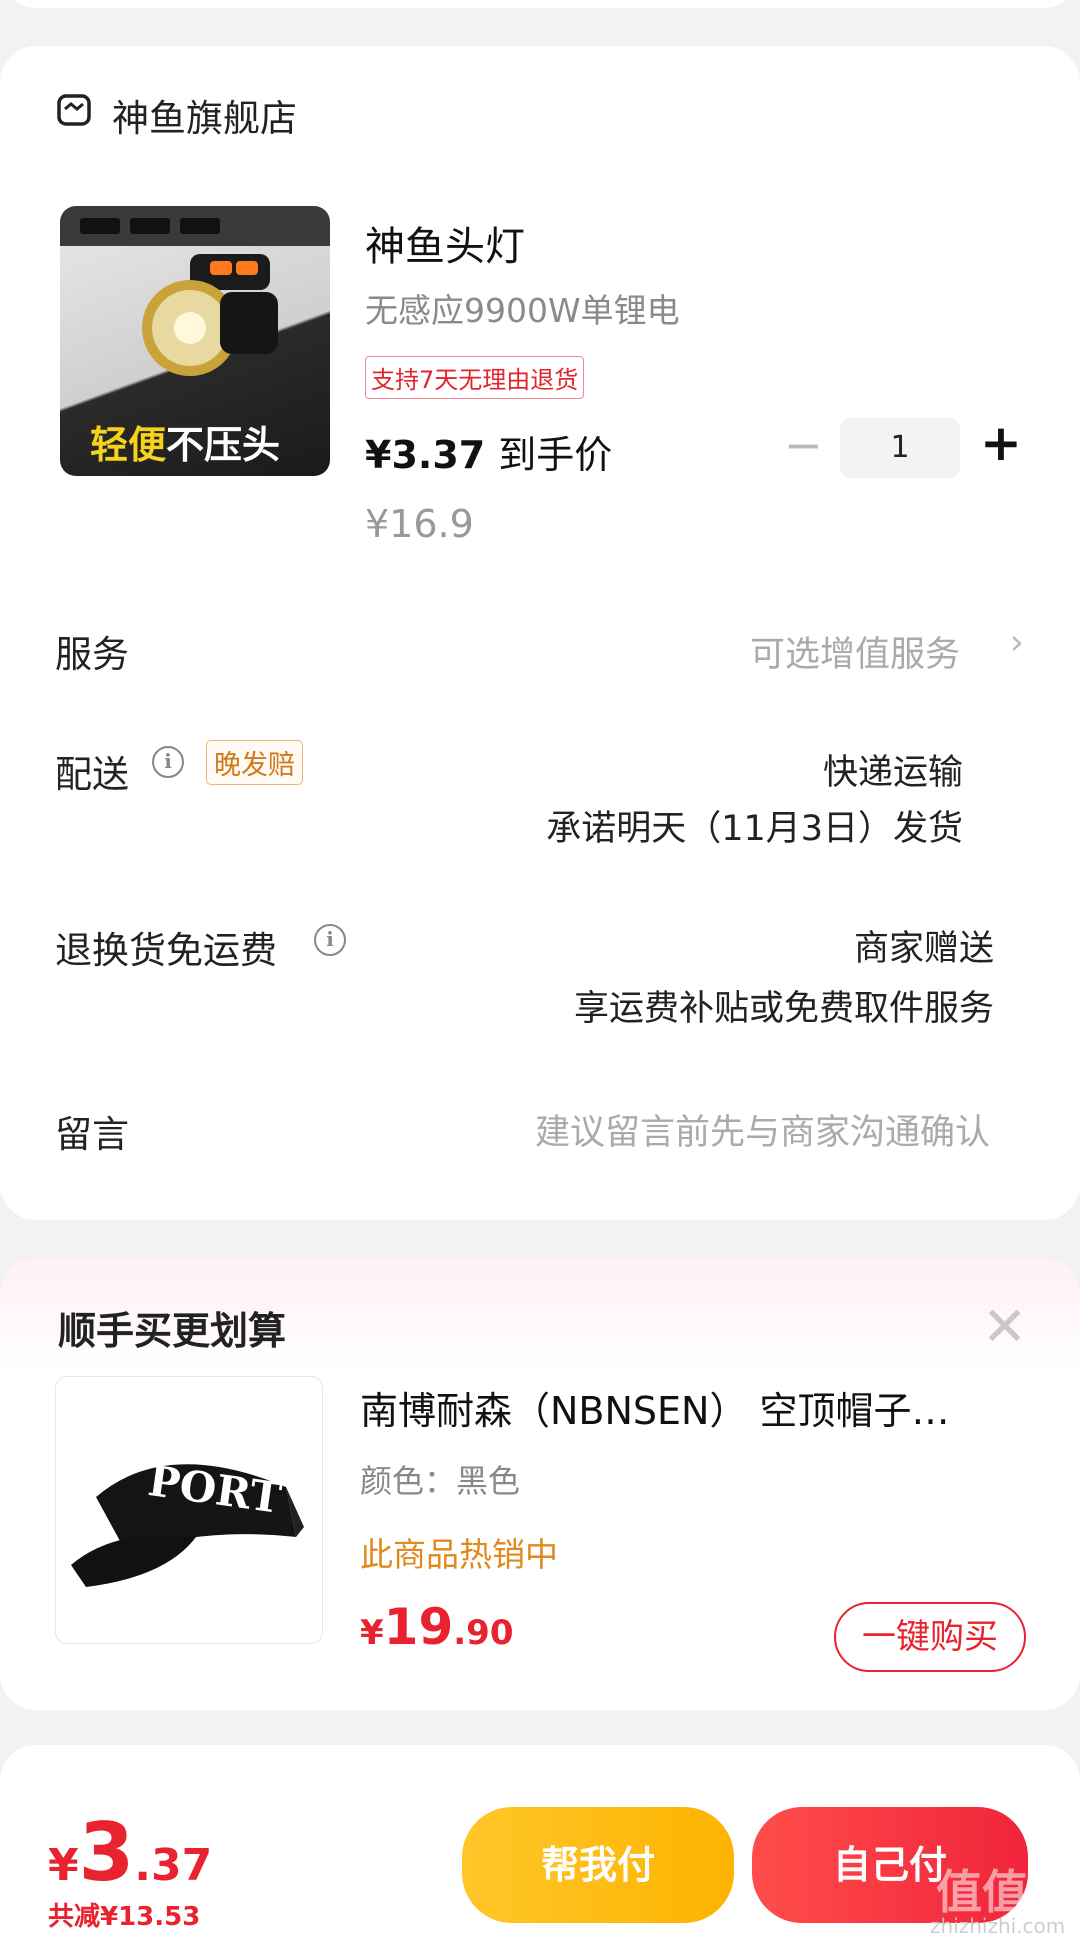 This screenshot has height=1940, width=1080. Describe the element at coordinates (555, 455) in the screenshot. I see `price-label: 到手价` at that location.